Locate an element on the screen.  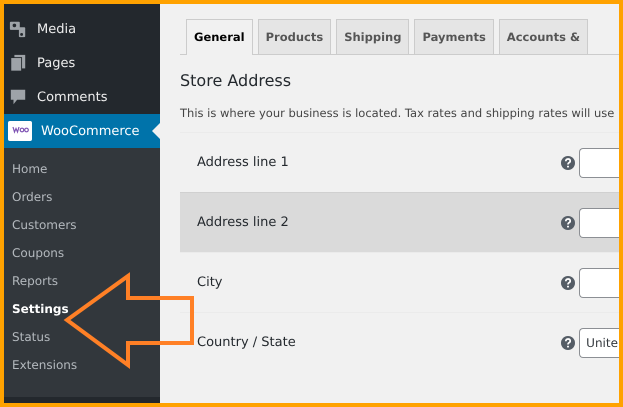
settings-tab: Accounts & is located at coordinates (543, 36).